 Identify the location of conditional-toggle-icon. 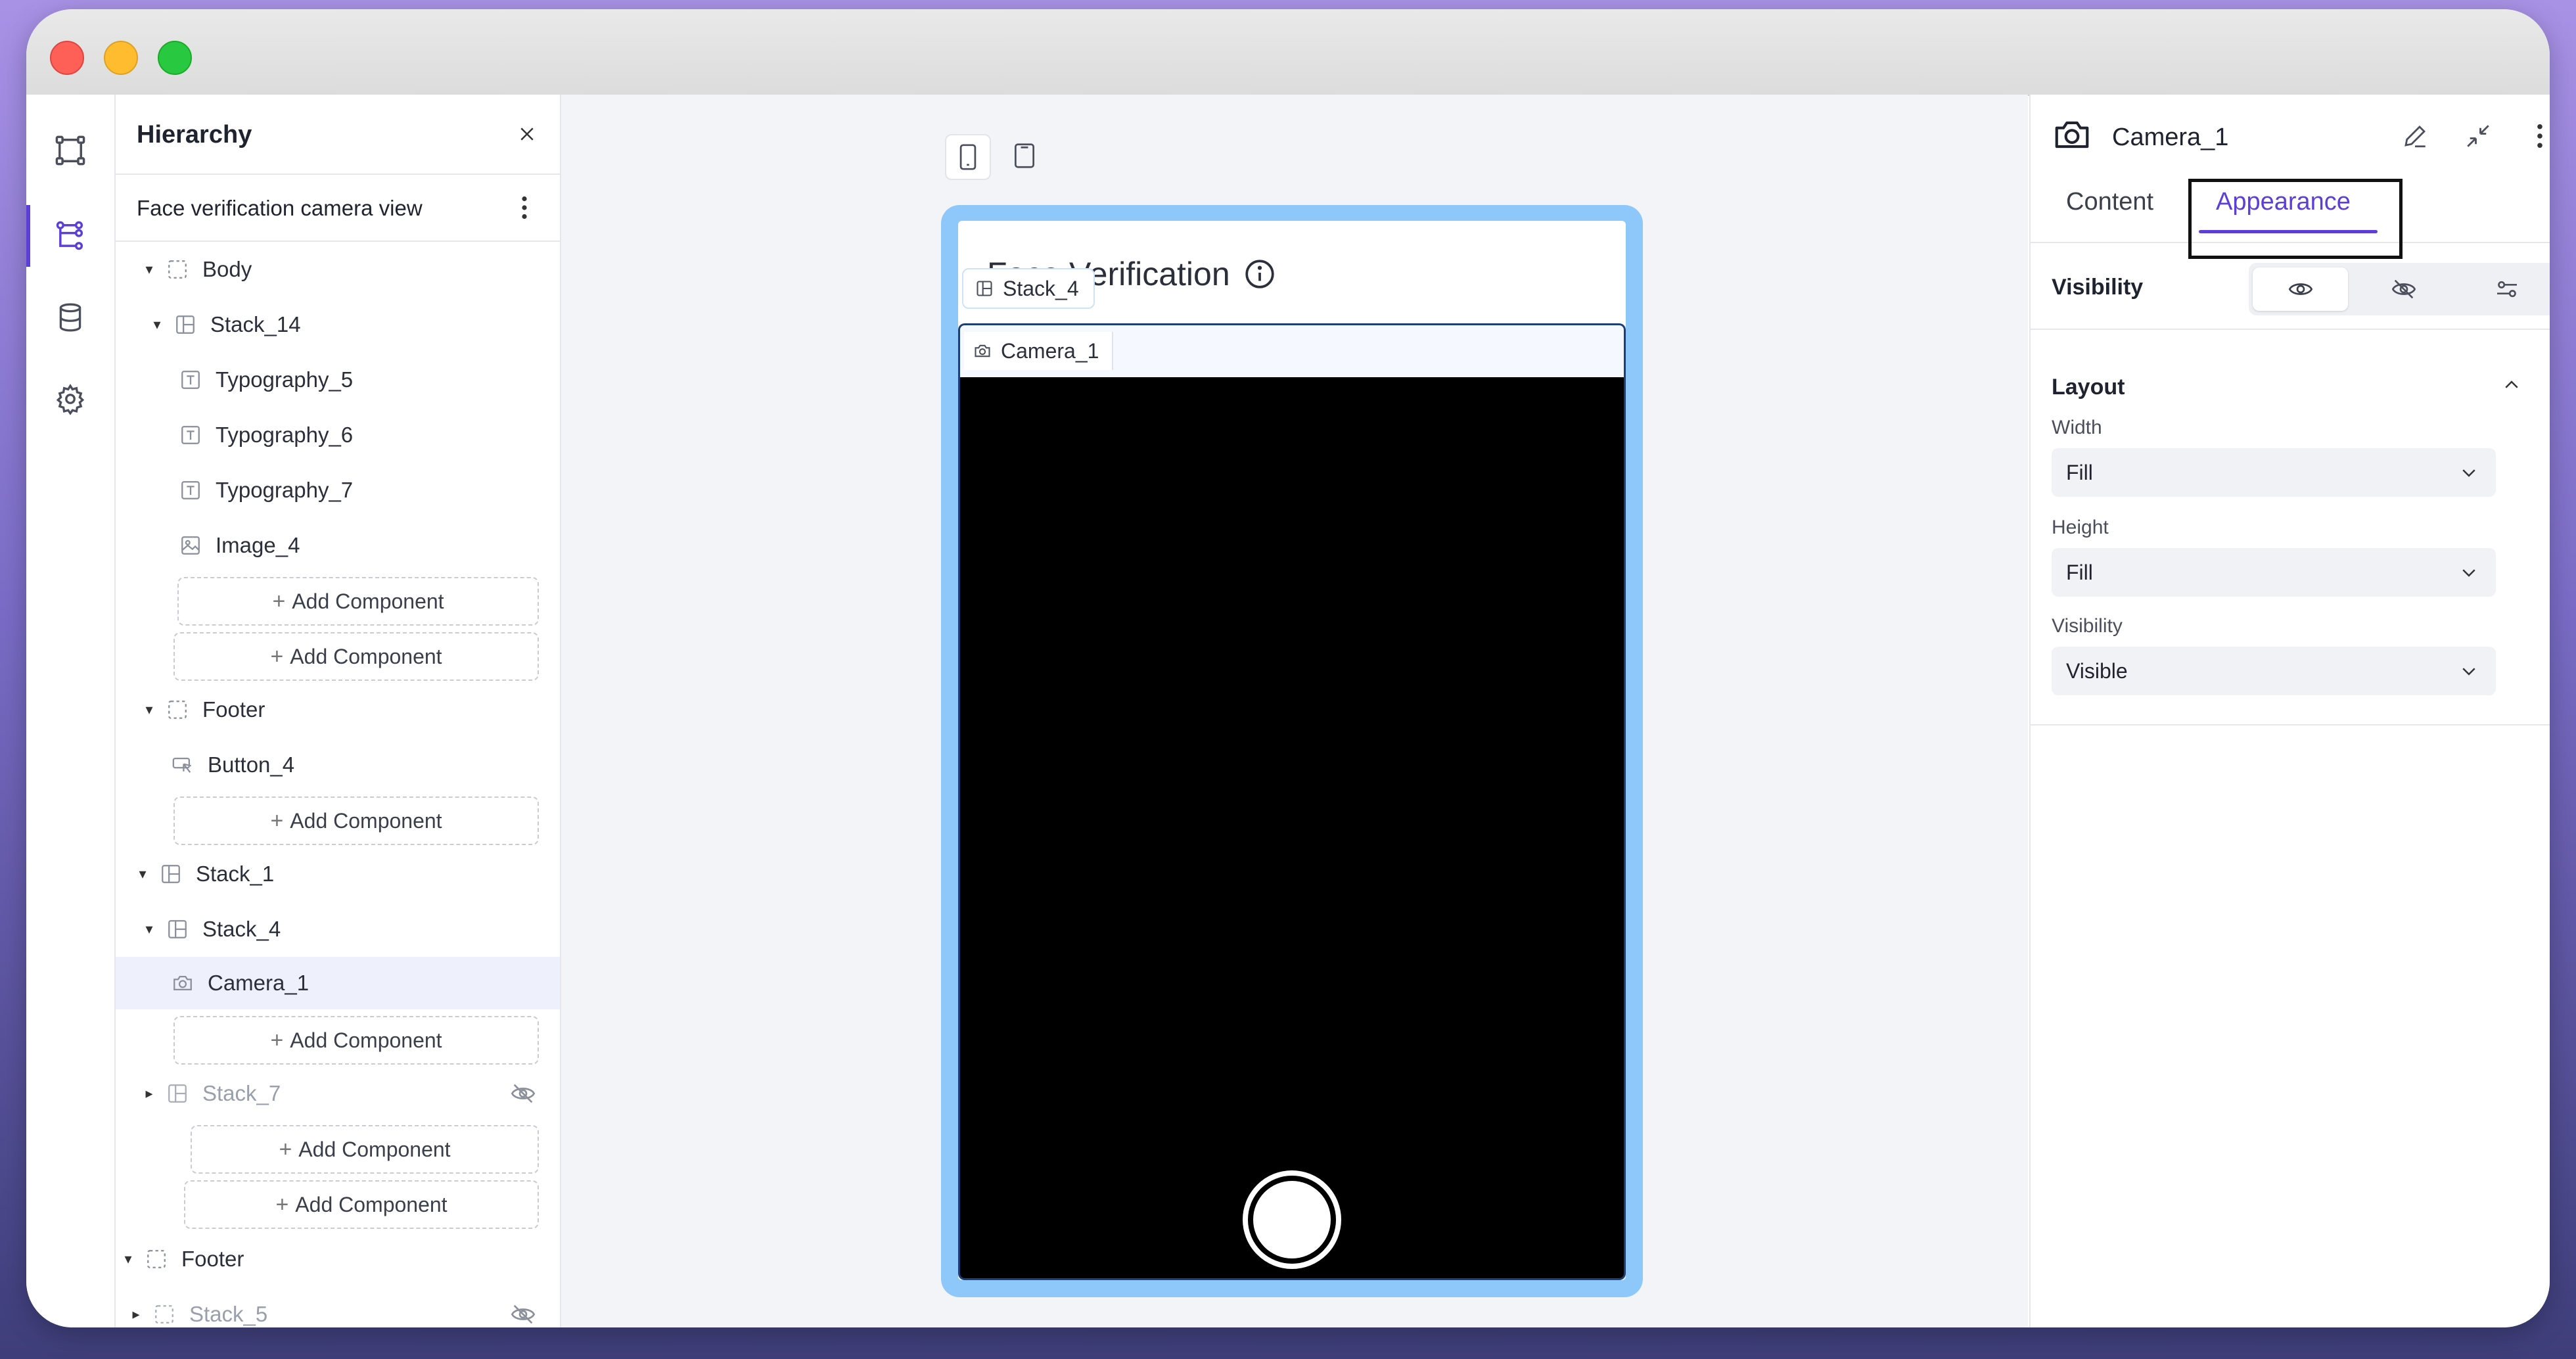
(2507, 289).